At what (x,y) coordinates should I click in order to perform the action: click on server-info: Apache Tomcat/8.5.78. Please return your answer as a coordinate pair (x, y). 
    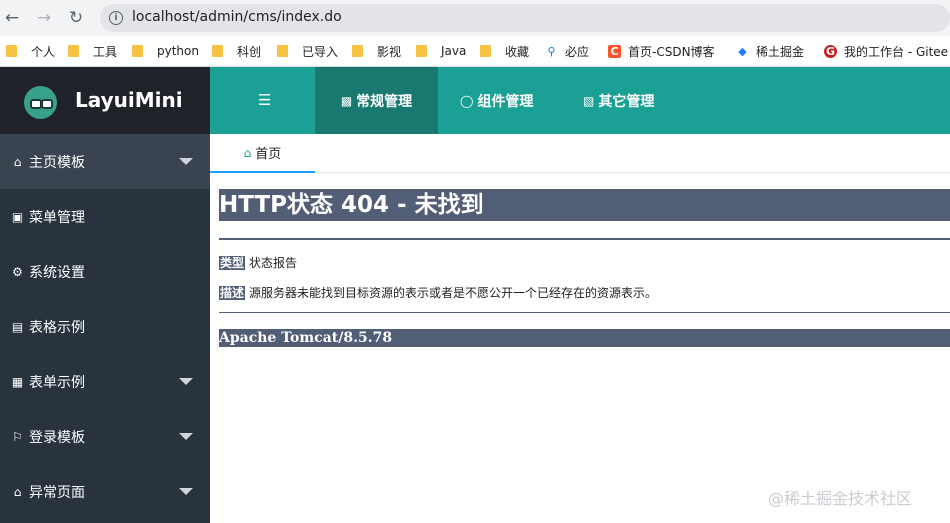
    Looking at the image, I should click on (584, 338).